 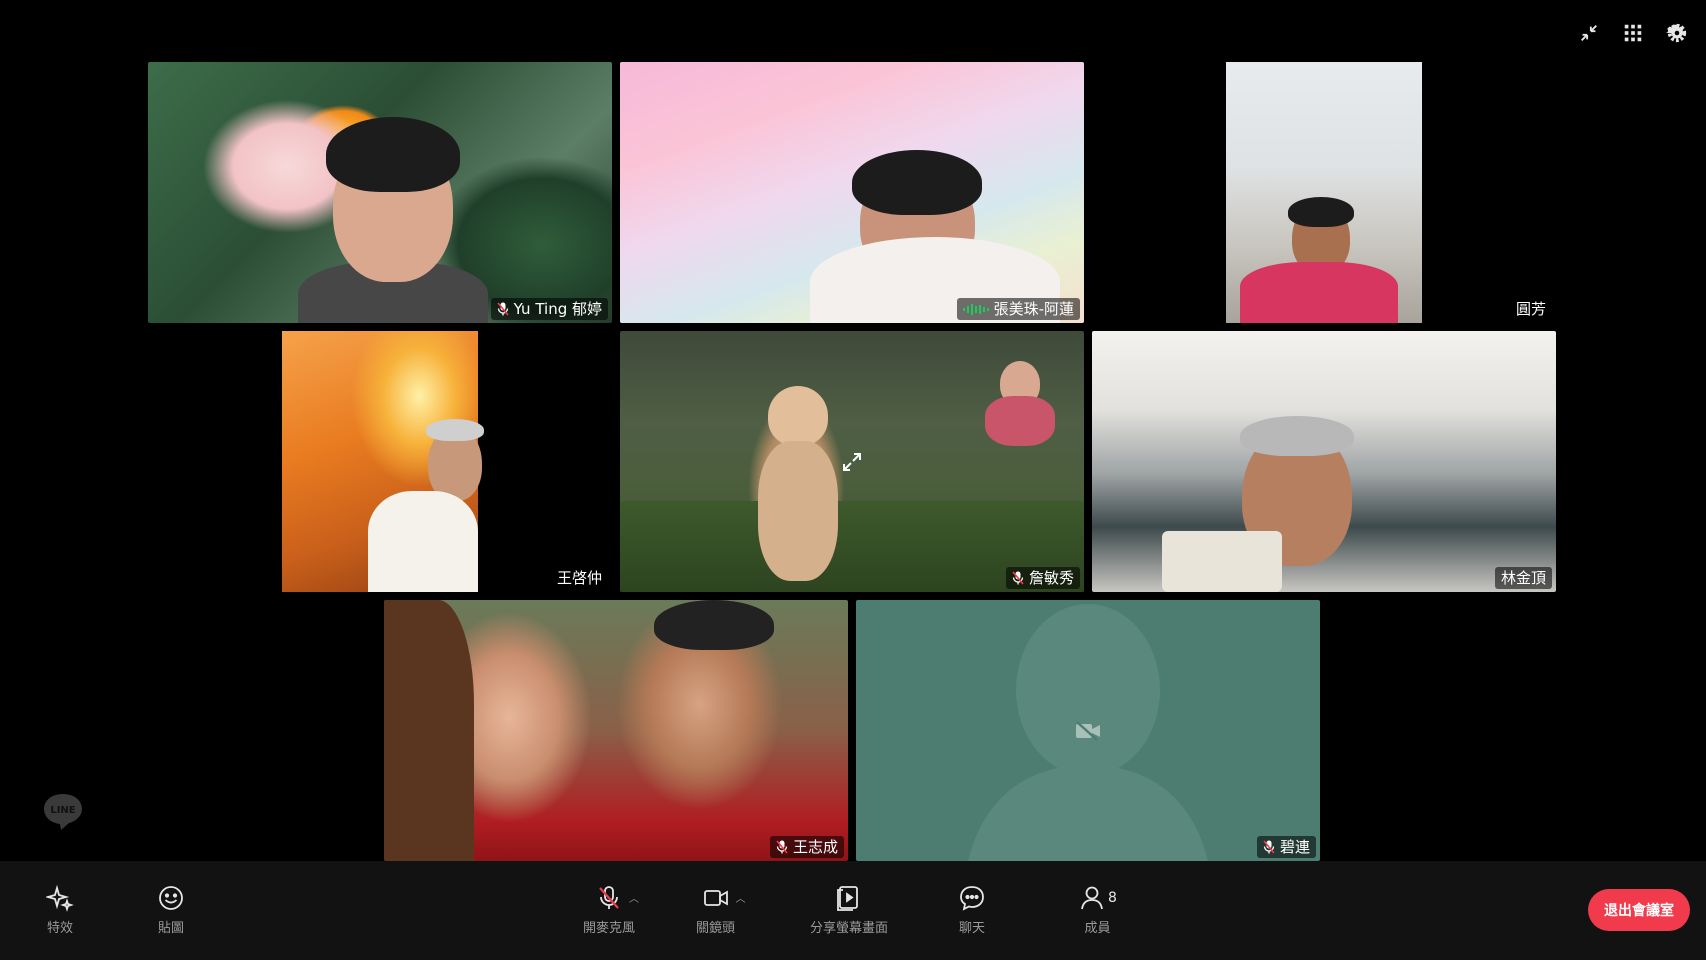 I want to click on share-screen-button: 分享螢幕畫面, so click(x=849, y=909).